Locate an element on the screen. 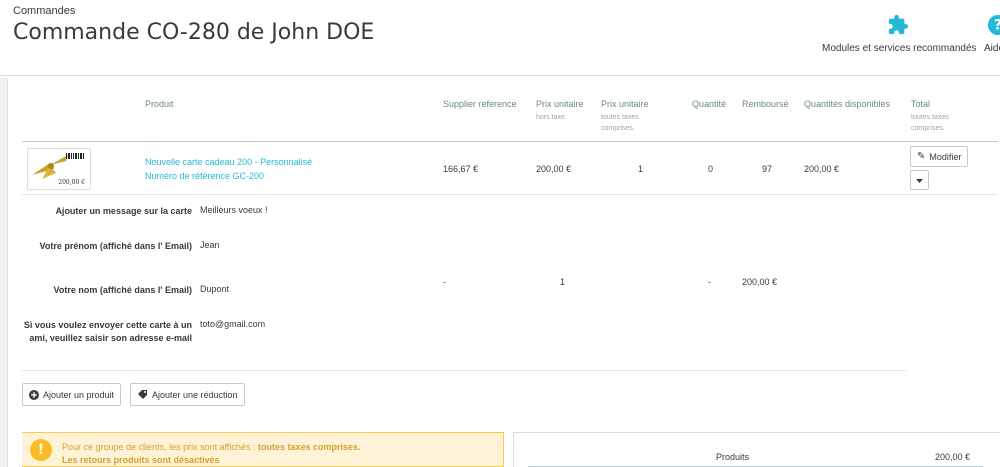 The width and height of the screenshot is (1000, 467). modules-label: Modules et services recommandés is located at coordinates (899, 48).